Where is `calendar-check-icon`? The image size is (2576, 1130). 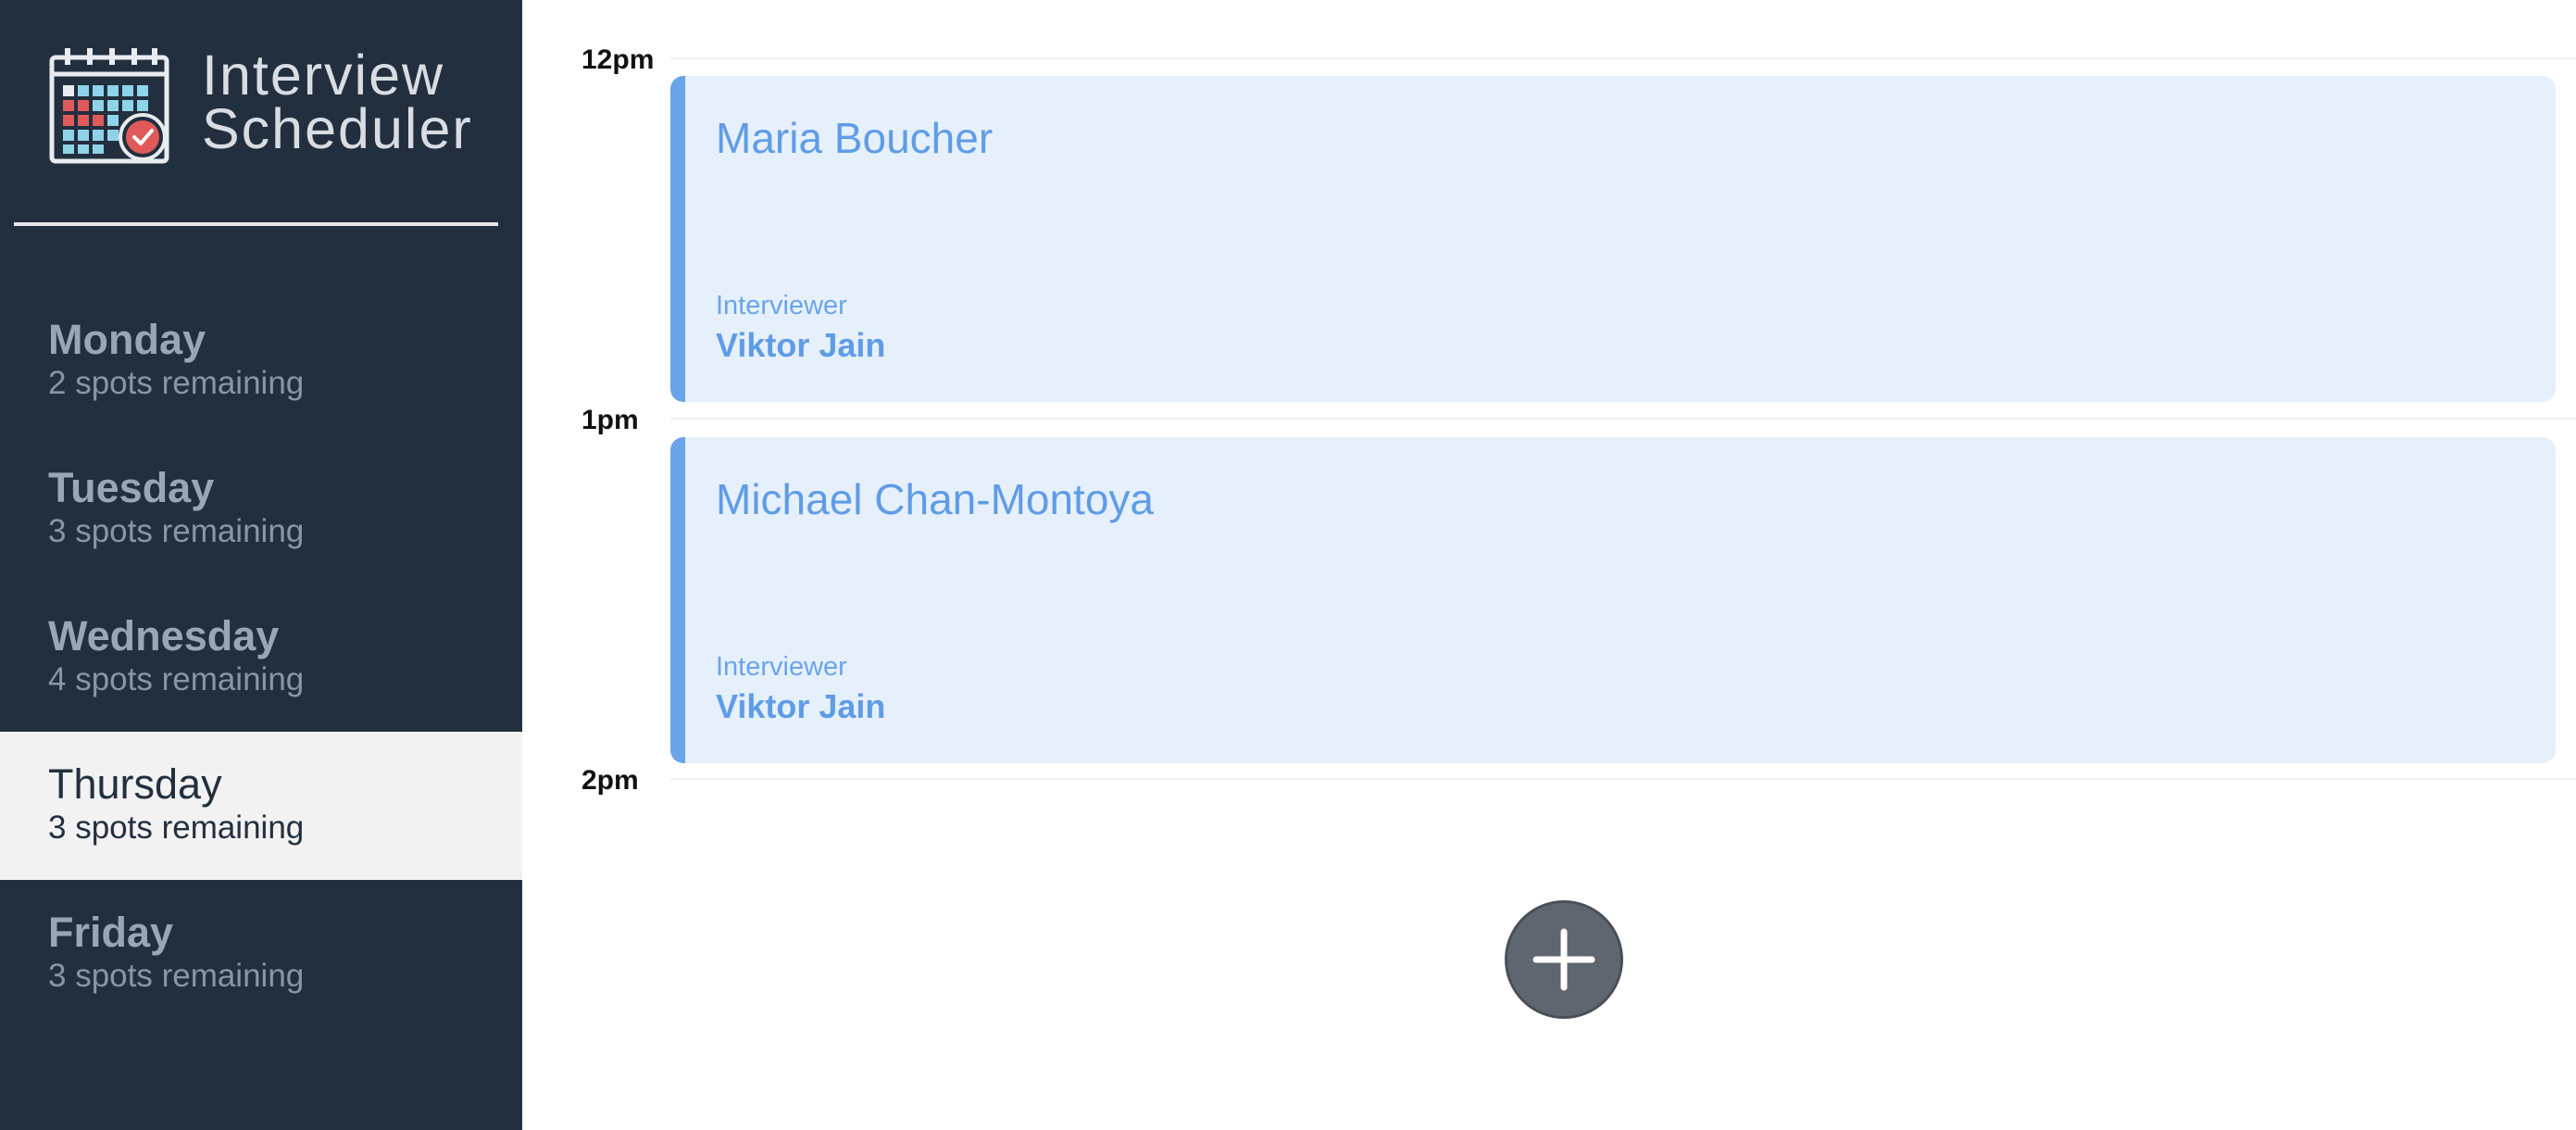
calendar-check-icon is located at coordinates (109, 106).